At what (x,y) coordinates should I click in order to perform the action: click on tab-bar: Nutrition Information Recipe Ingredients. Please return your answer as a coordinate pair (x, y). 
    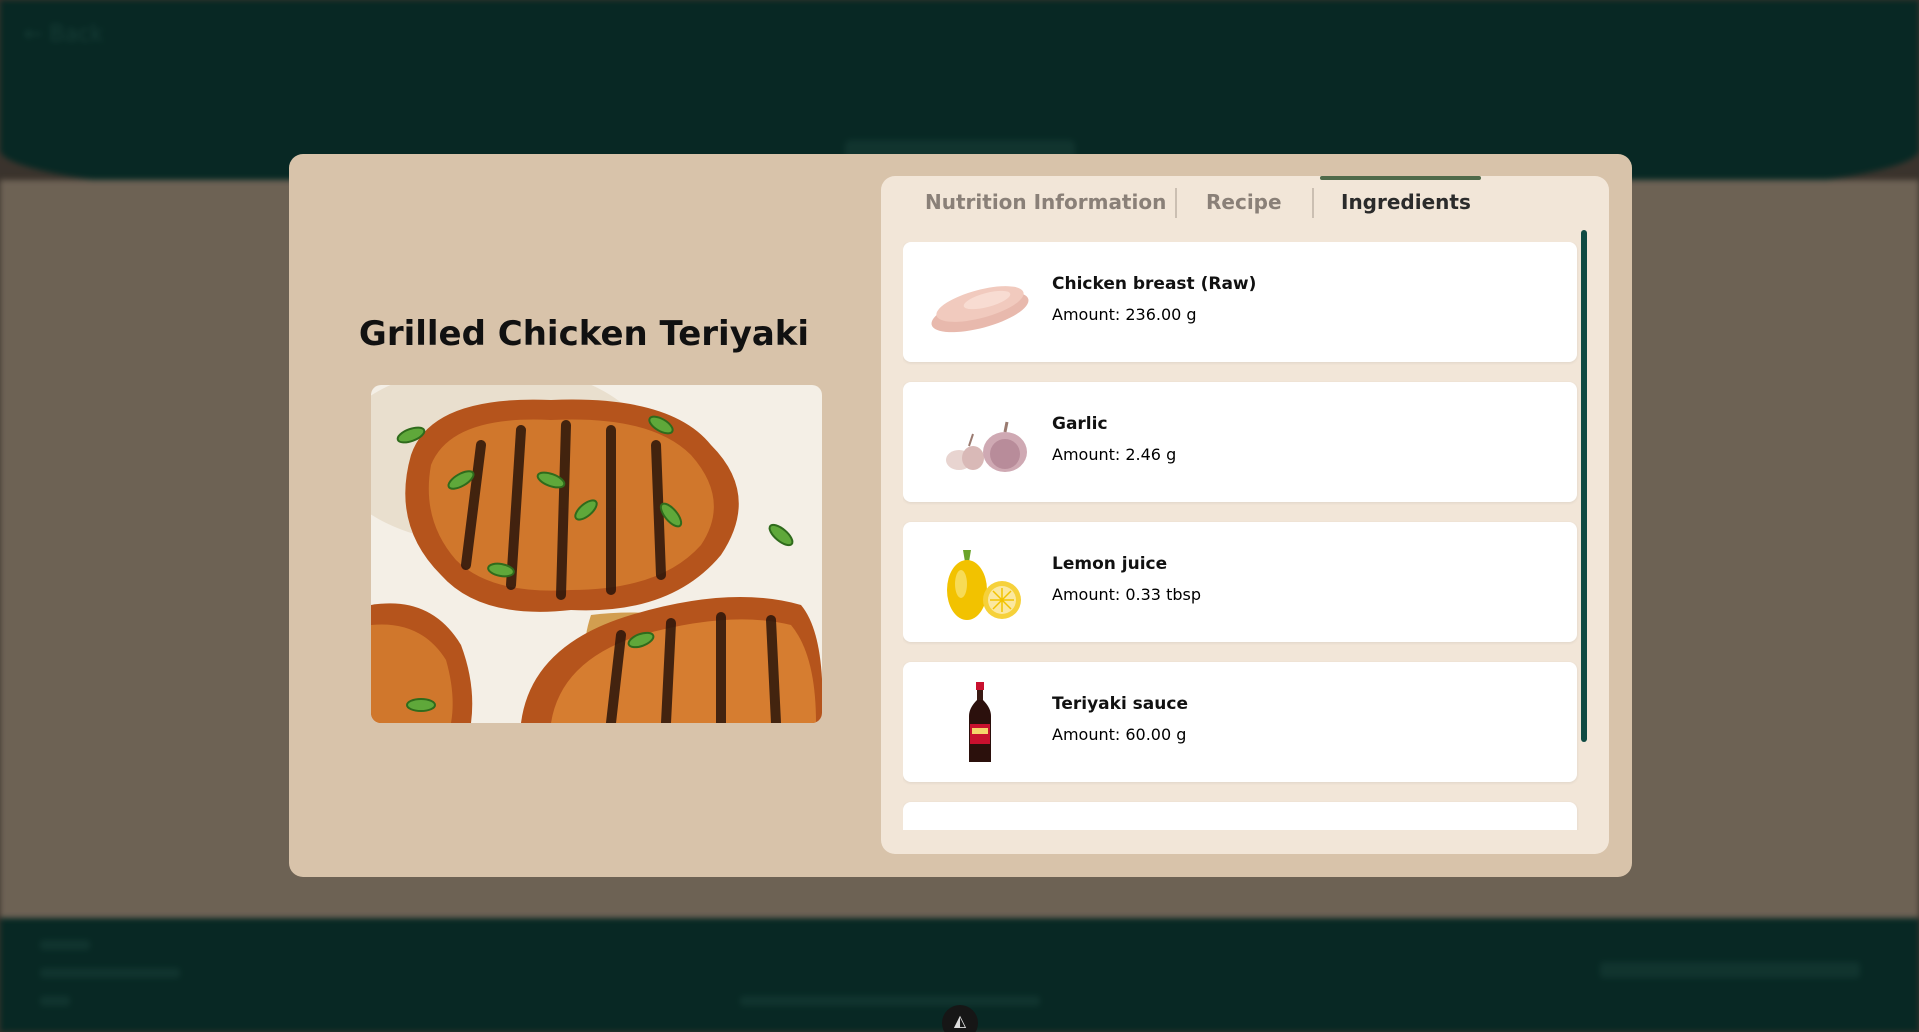
    Looking at the image, I should click on (1245, 204).